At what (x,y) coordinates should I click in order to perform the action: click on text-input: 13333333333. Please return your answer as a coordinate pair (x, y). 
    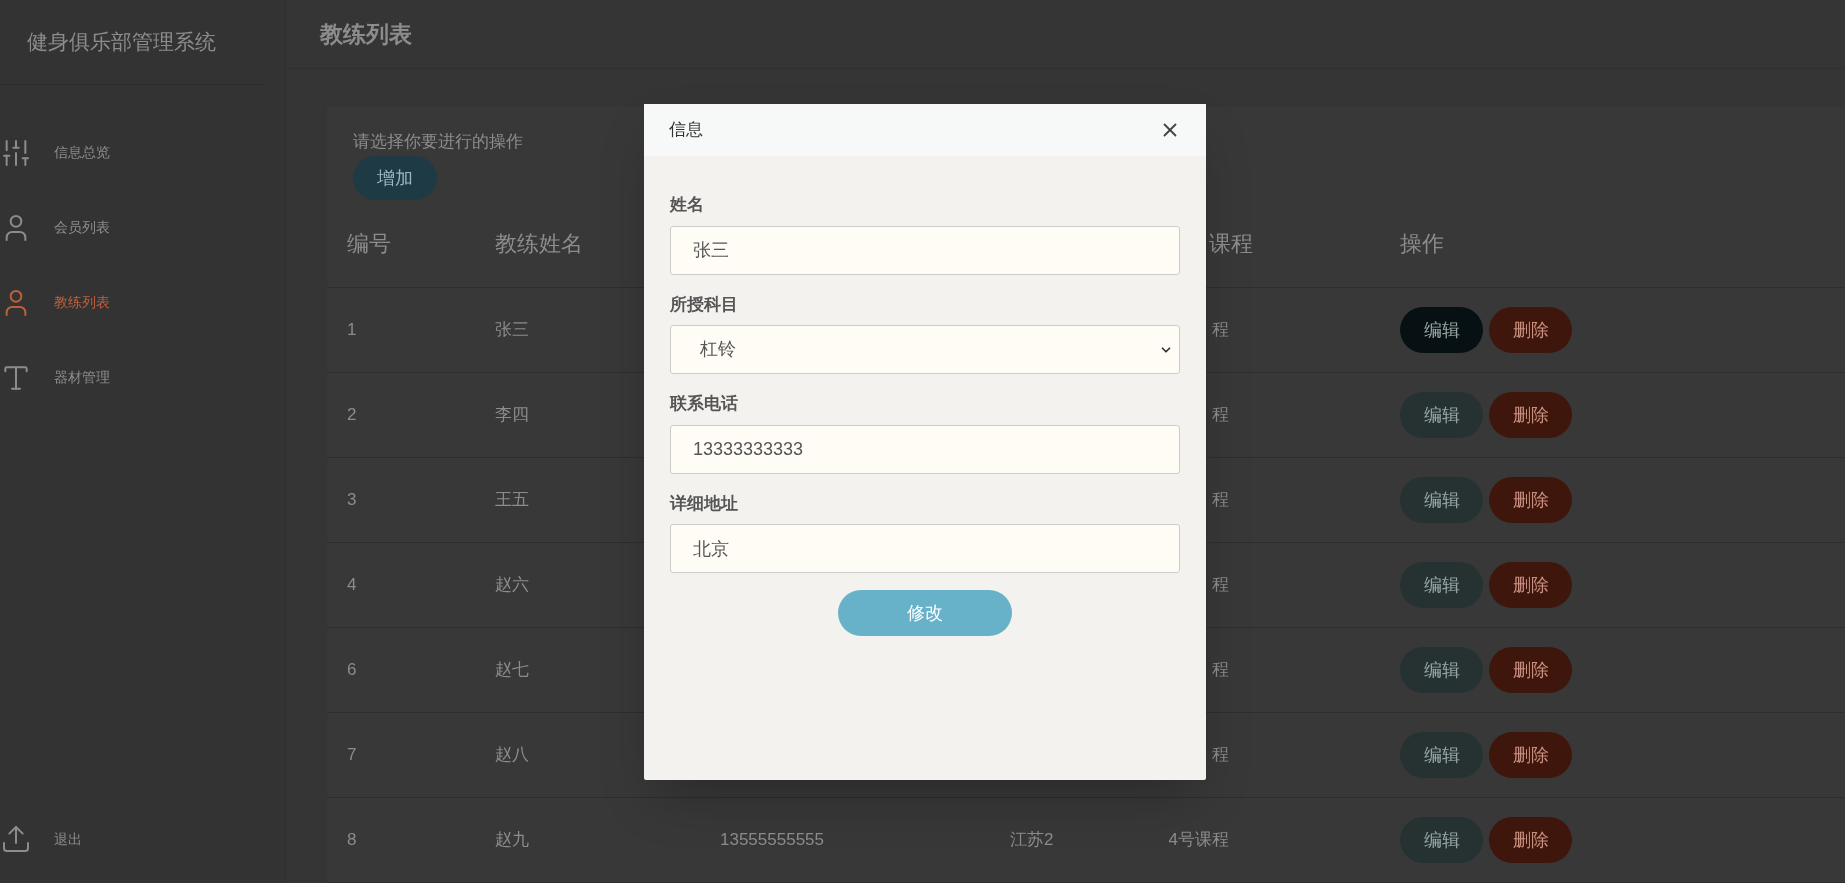
    Looking at the image, I should click on (925, 449).